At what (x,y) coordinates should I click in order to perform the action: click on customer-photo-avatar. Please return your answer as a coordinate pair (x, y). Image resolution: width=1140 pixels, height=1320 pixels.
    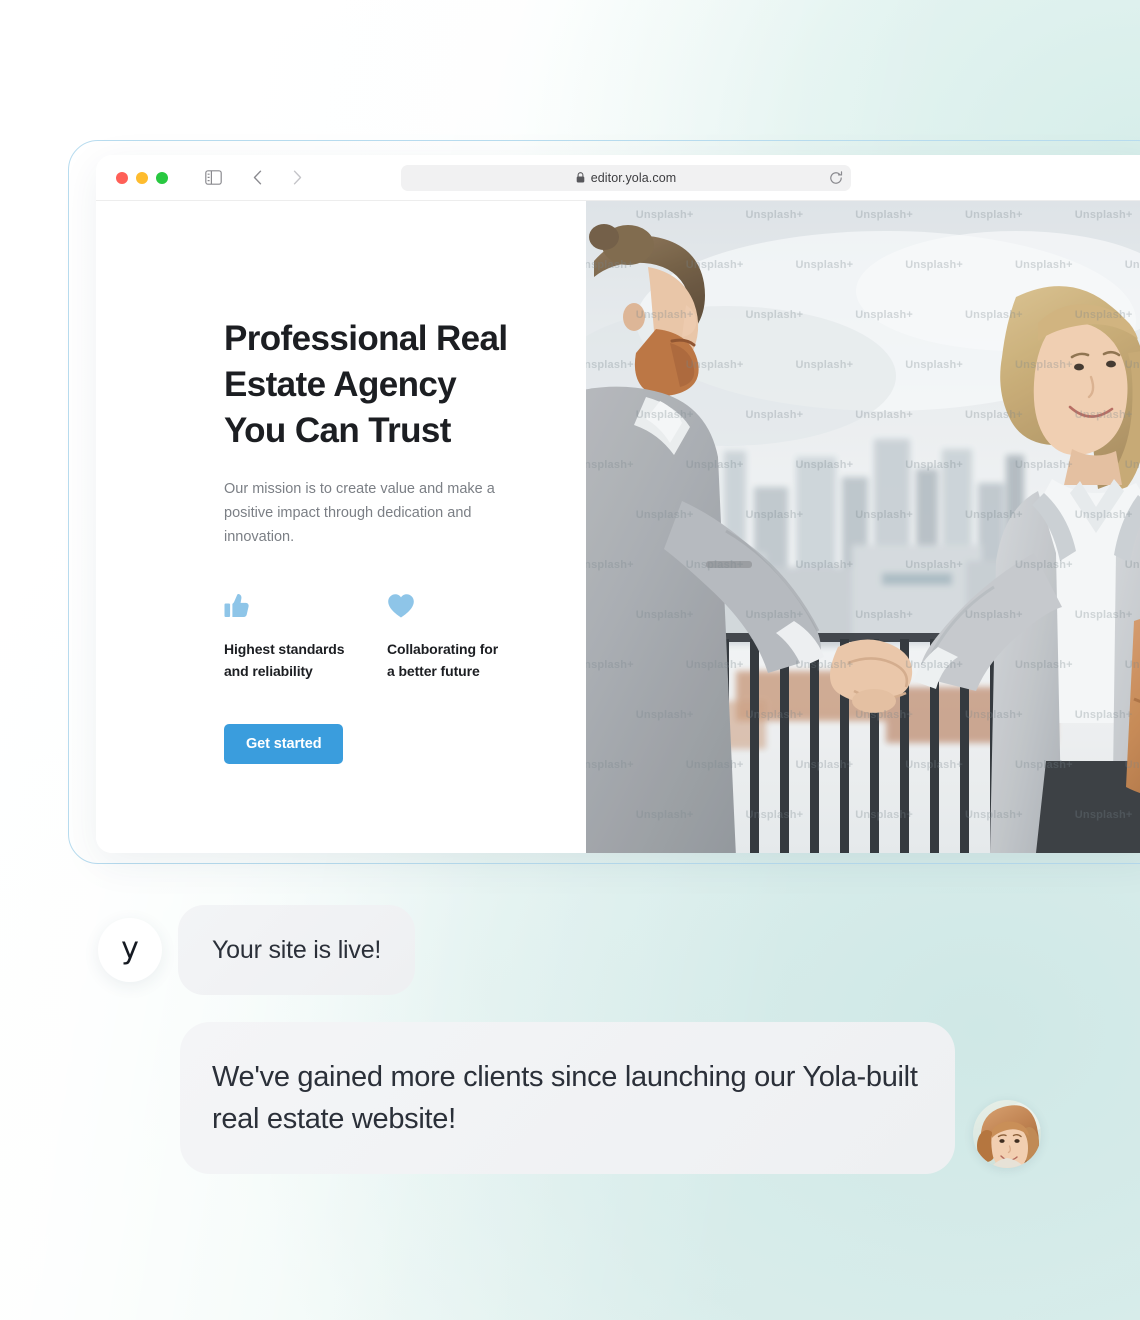
    Looking at the image, I should click on (1007, 1134).